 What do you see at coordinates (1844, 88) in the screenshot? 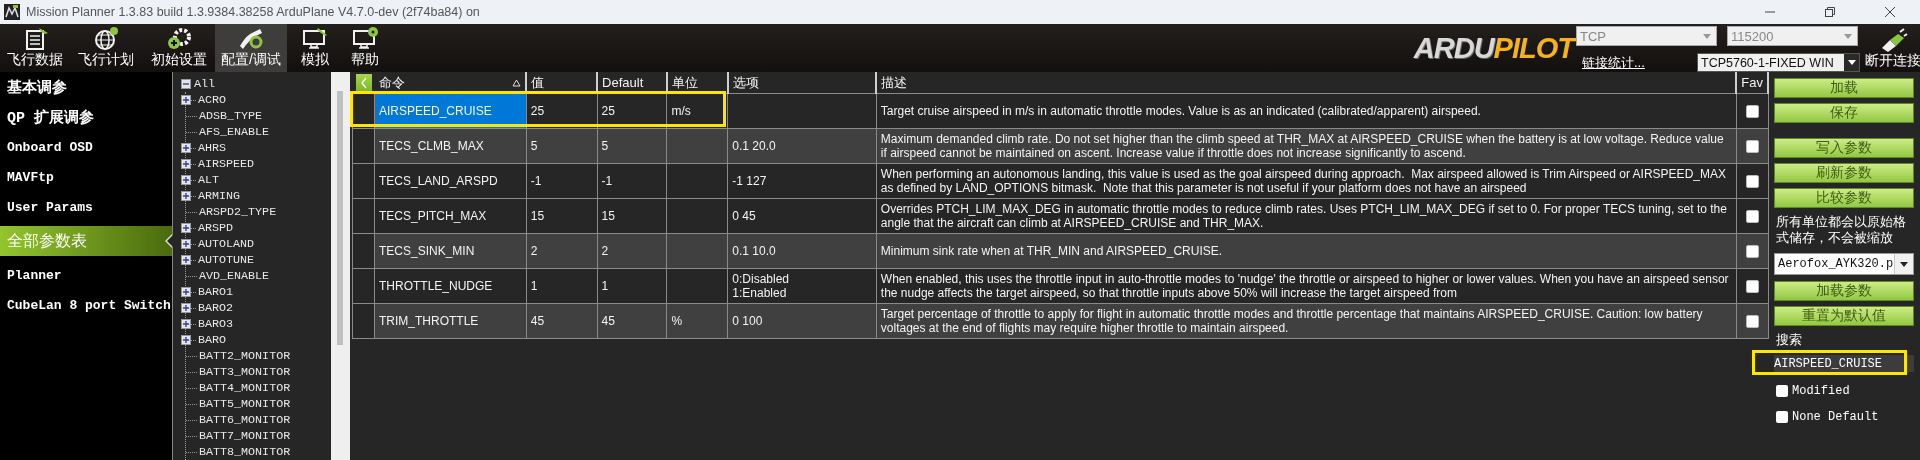
I see `action-button: 加载` at bounding box center [1844, 88].